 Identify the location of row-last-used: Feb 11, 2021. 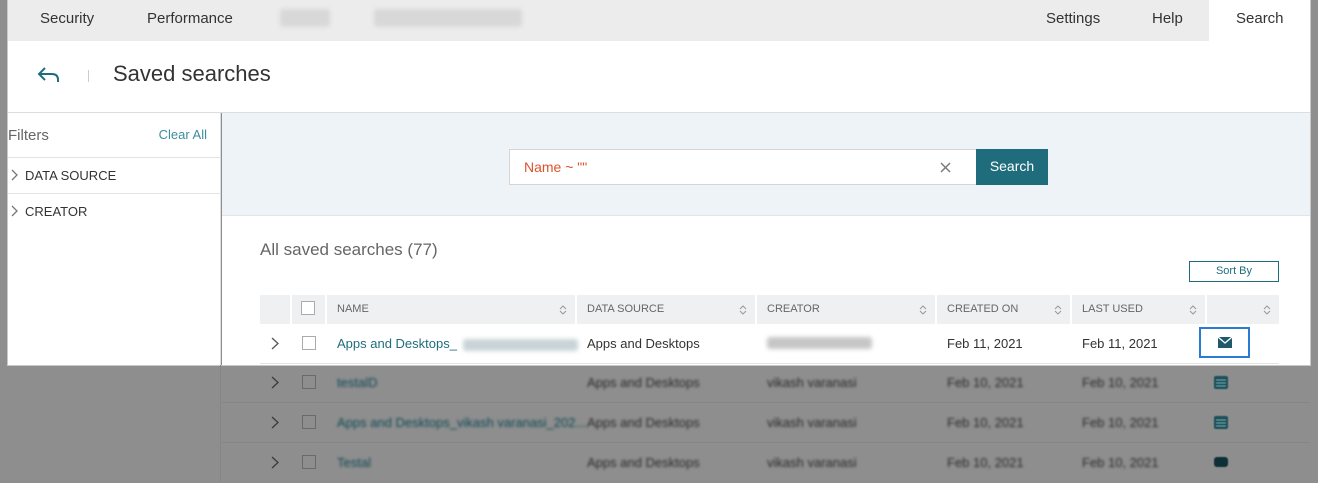
(1120, 343).